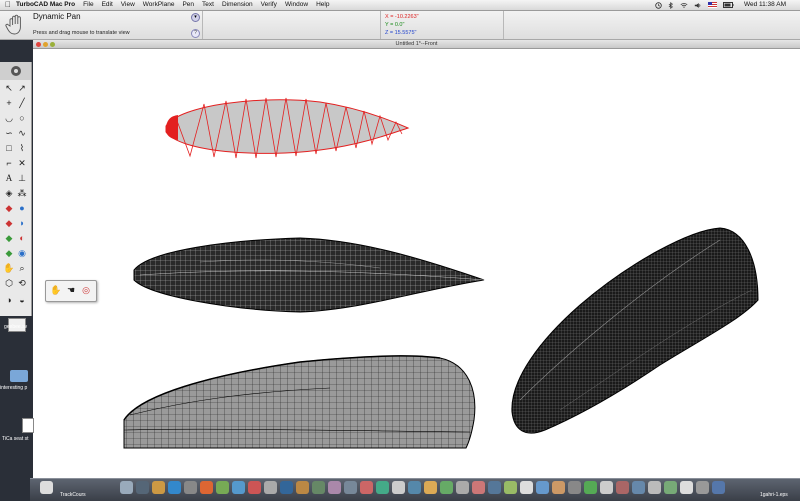  I want to click on dock-app-37-icon, so click(702, 487).